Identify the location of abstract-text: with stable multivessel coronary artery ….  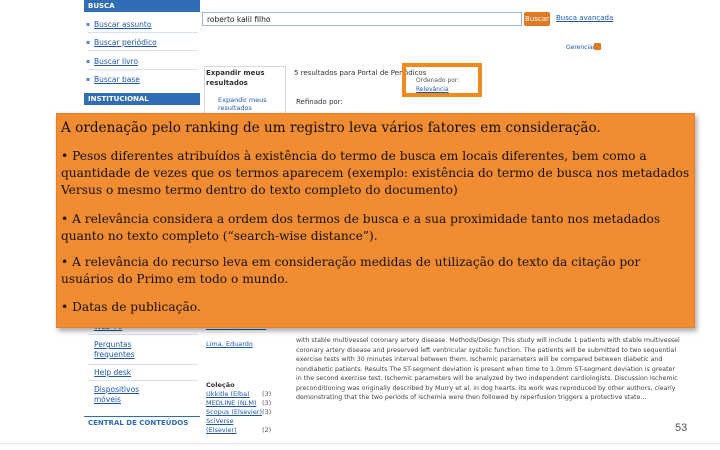
(488, 369).